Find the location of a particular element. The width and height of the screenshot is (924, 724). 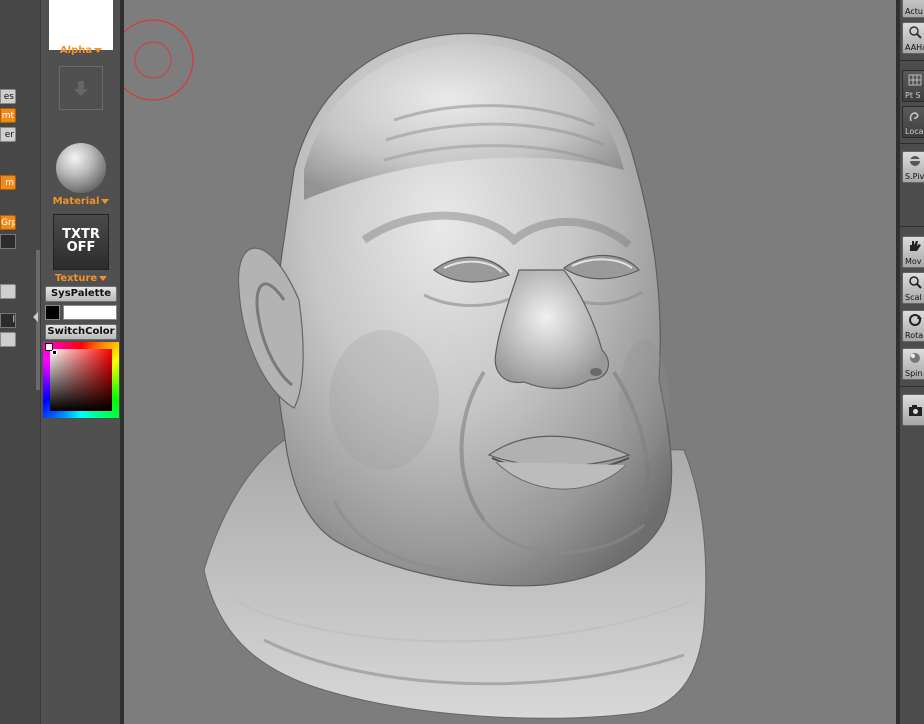

grid-icon is located at coordinates (915, 80).